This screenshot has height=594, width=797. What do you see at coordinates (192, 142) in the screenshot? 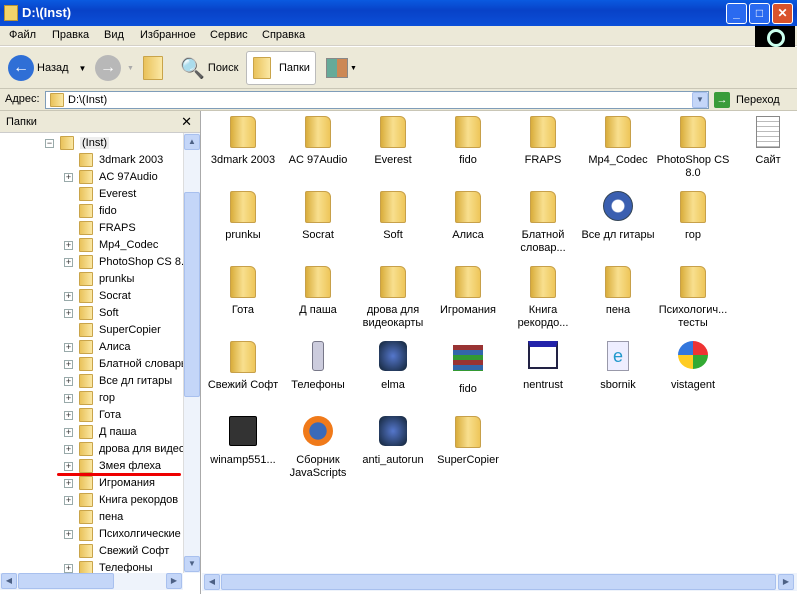
I see `scroll-up-button: ▲` at bounding box center [192, 142].